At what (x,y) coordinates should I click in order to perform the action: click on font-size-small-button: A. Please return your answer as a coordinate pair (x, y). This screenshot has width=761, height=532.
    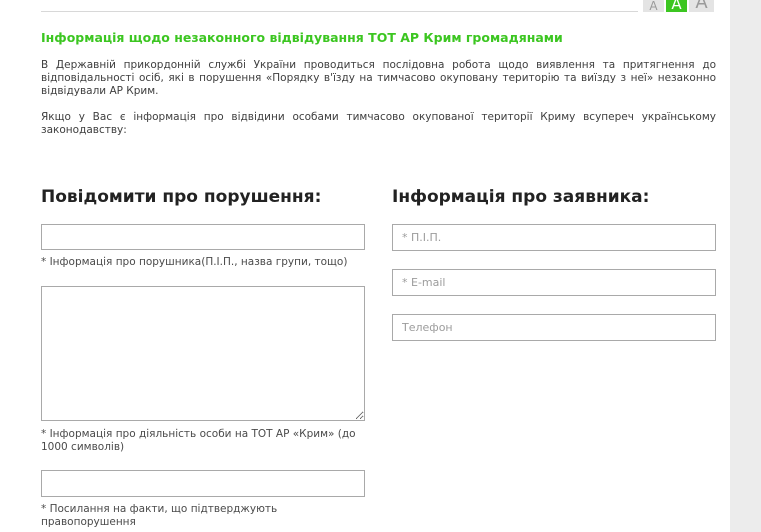
    Looking at the image, I should click on (653, 6).